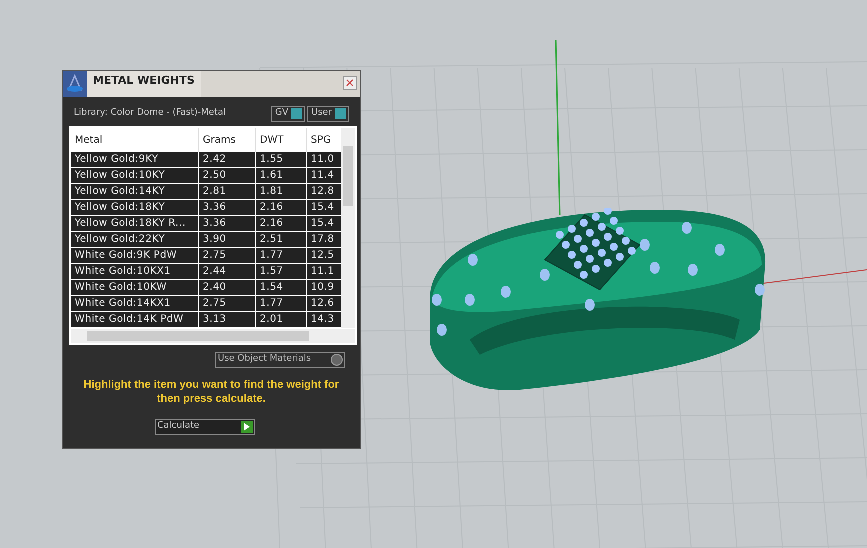 The image size is (867, 548). I want to click on table-cell: 1.54, so click(281, 287).